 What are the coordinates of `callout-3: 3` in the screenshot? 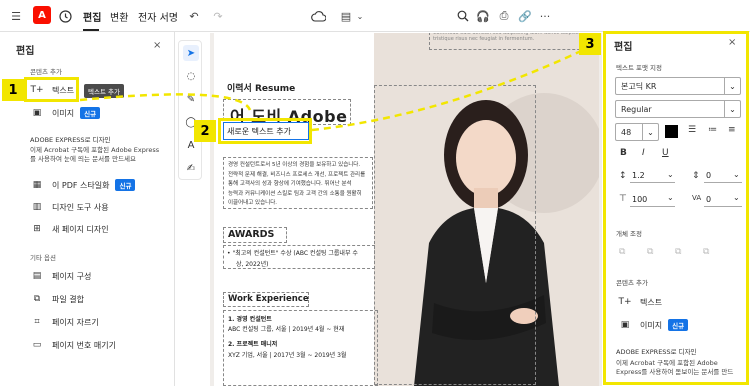 It's located at (590, 44).